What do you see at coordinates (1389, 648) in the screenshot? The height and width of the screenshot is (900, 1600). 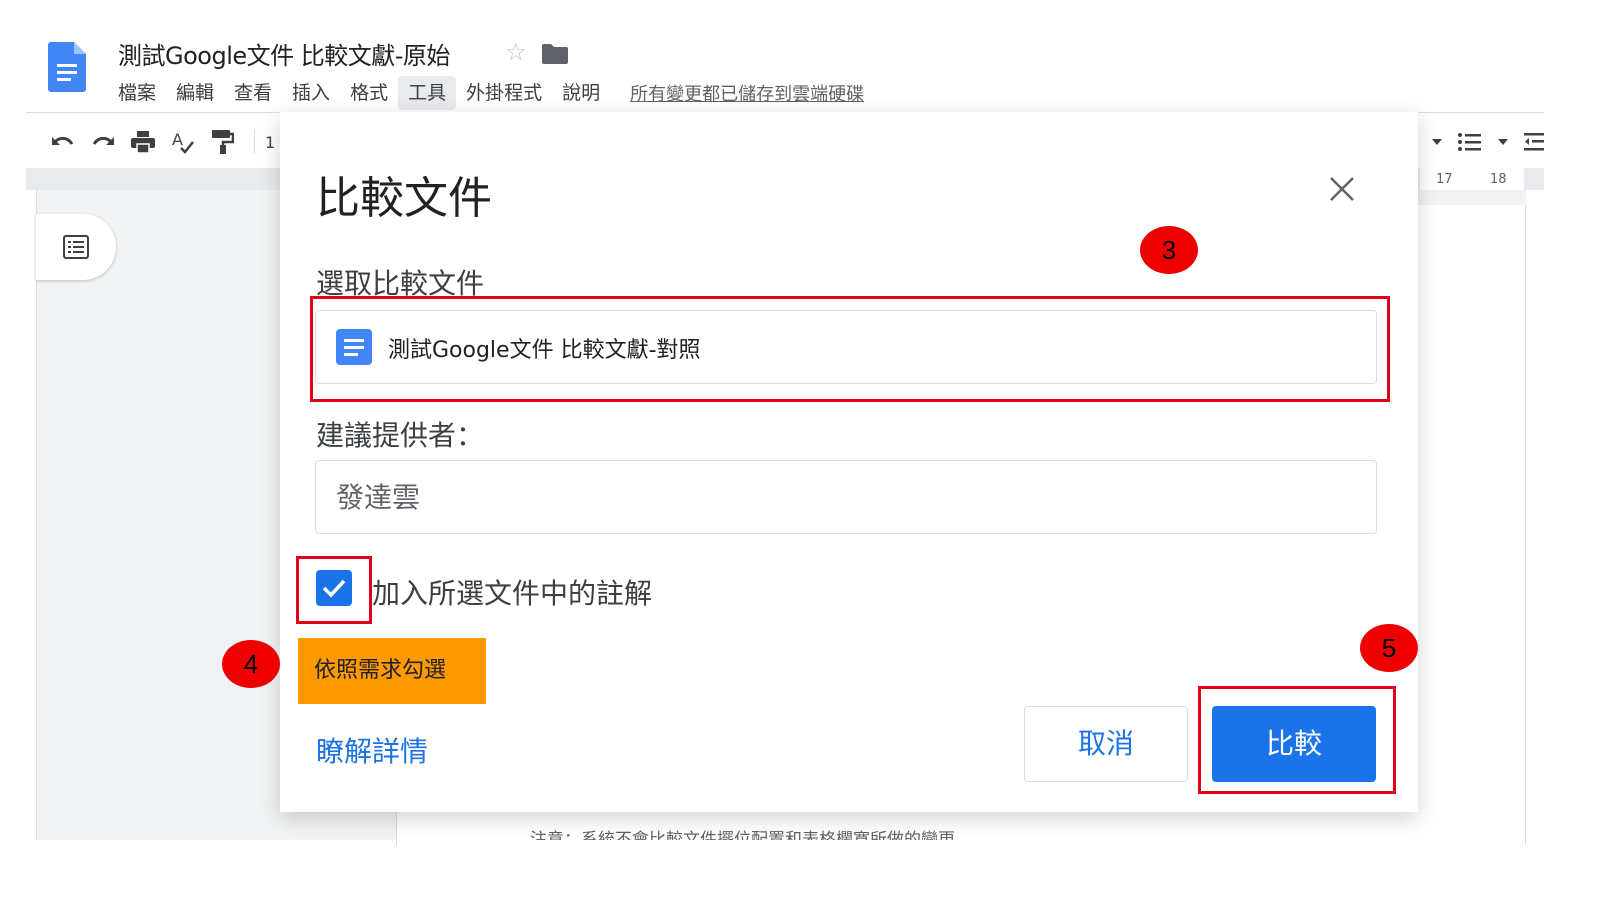 I see `step-badge-5: 5` at bounding box center [1389, 648].